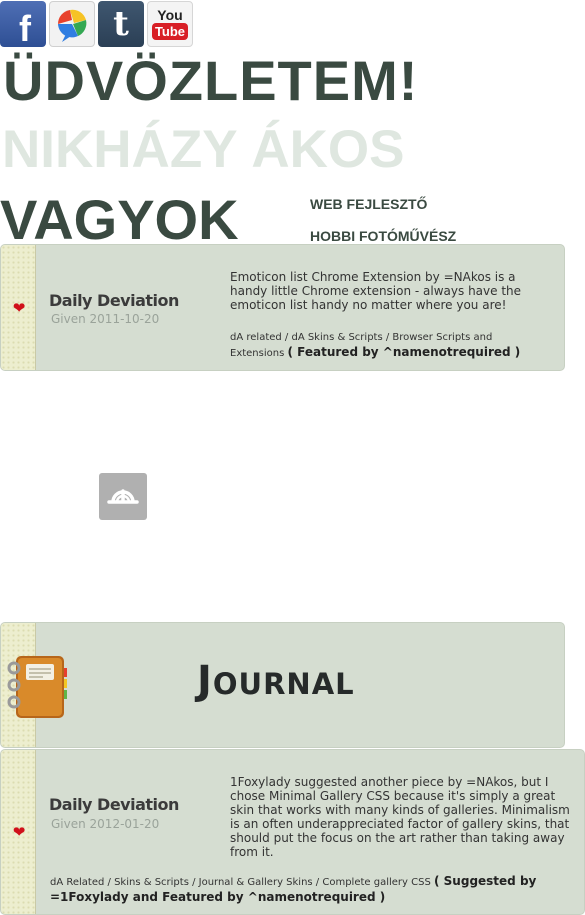 The height and width of the screenshot is (915, 585). What do you see at coordinates (383, 236) in the screenshot?
I see `role-hobby-photographer: HOBBI FOTÓMŰVÉSZ` at bounding box center [383, 236].